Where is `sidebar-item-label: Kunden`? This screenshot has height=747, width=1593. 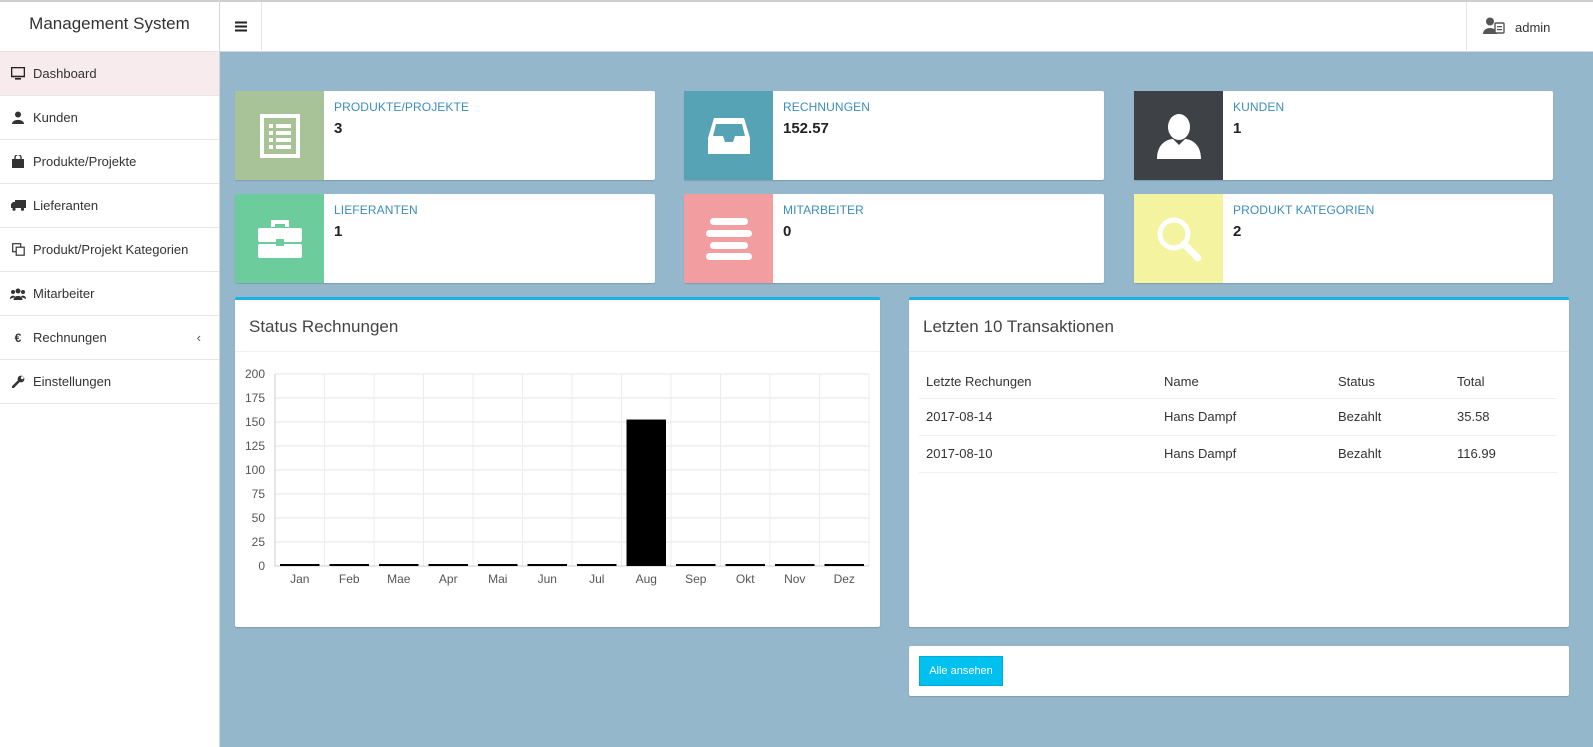 sidebar-item-label: Kunden is located at coordinates (55, 117).